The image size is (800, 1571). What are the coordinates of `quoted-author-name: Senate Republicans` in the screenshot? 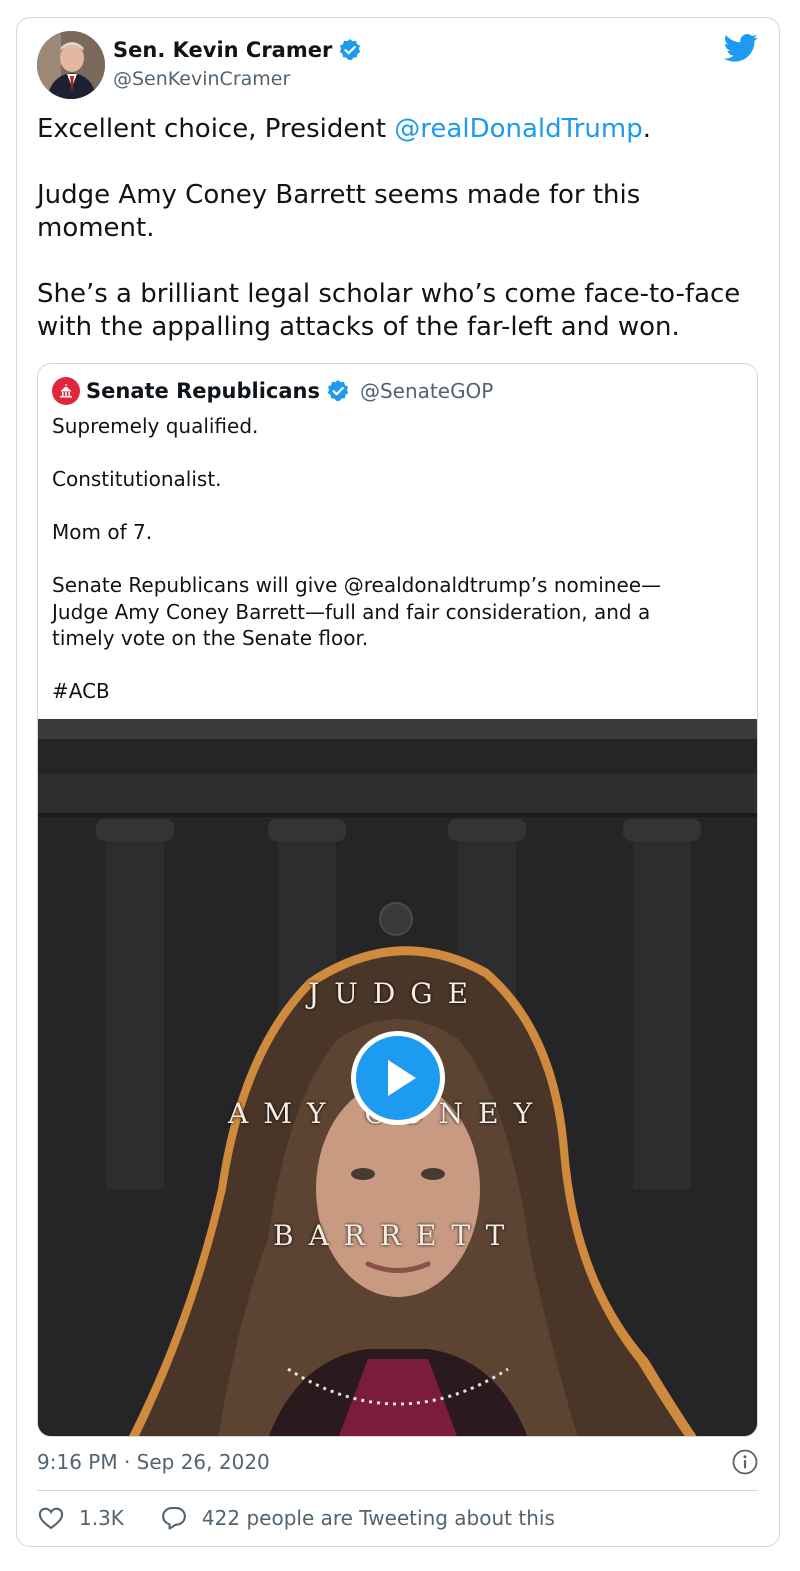 It's located at (203, 391).